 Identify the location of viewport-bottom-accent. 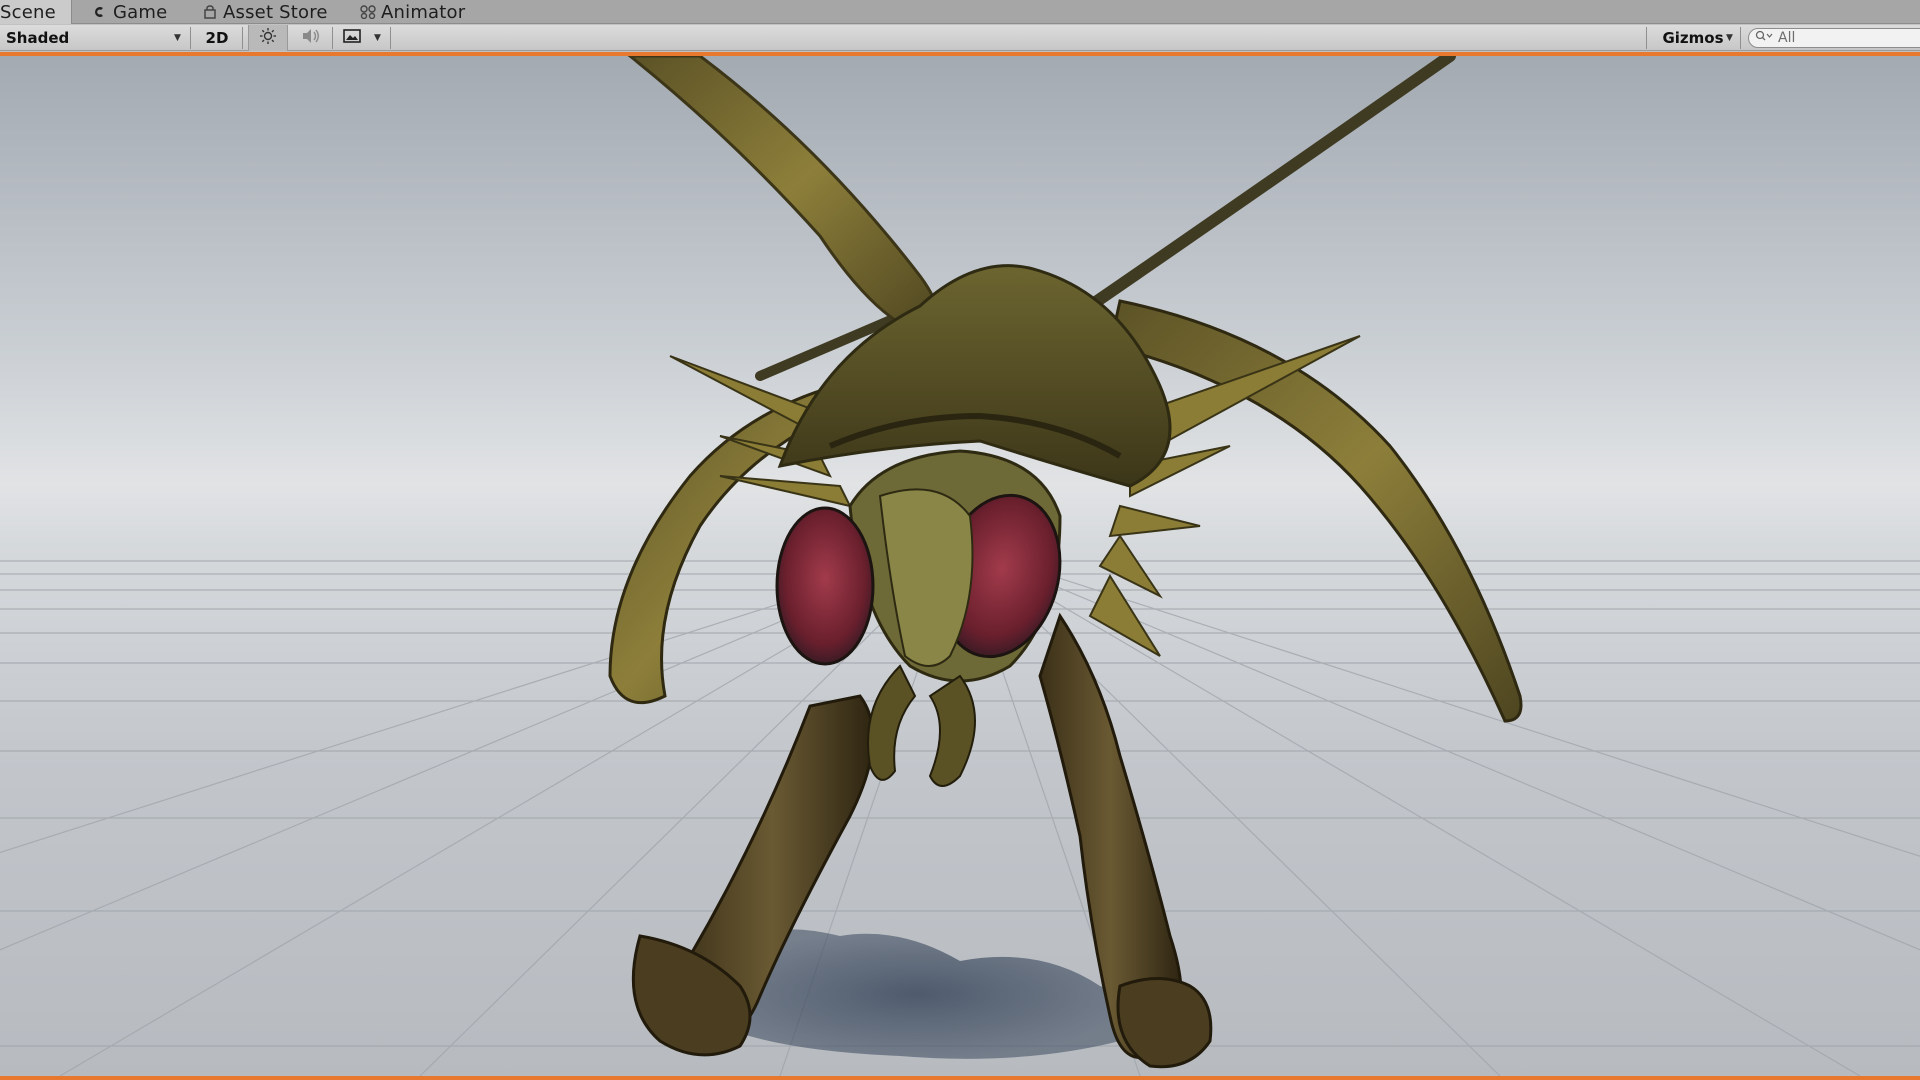
(960, 1078).